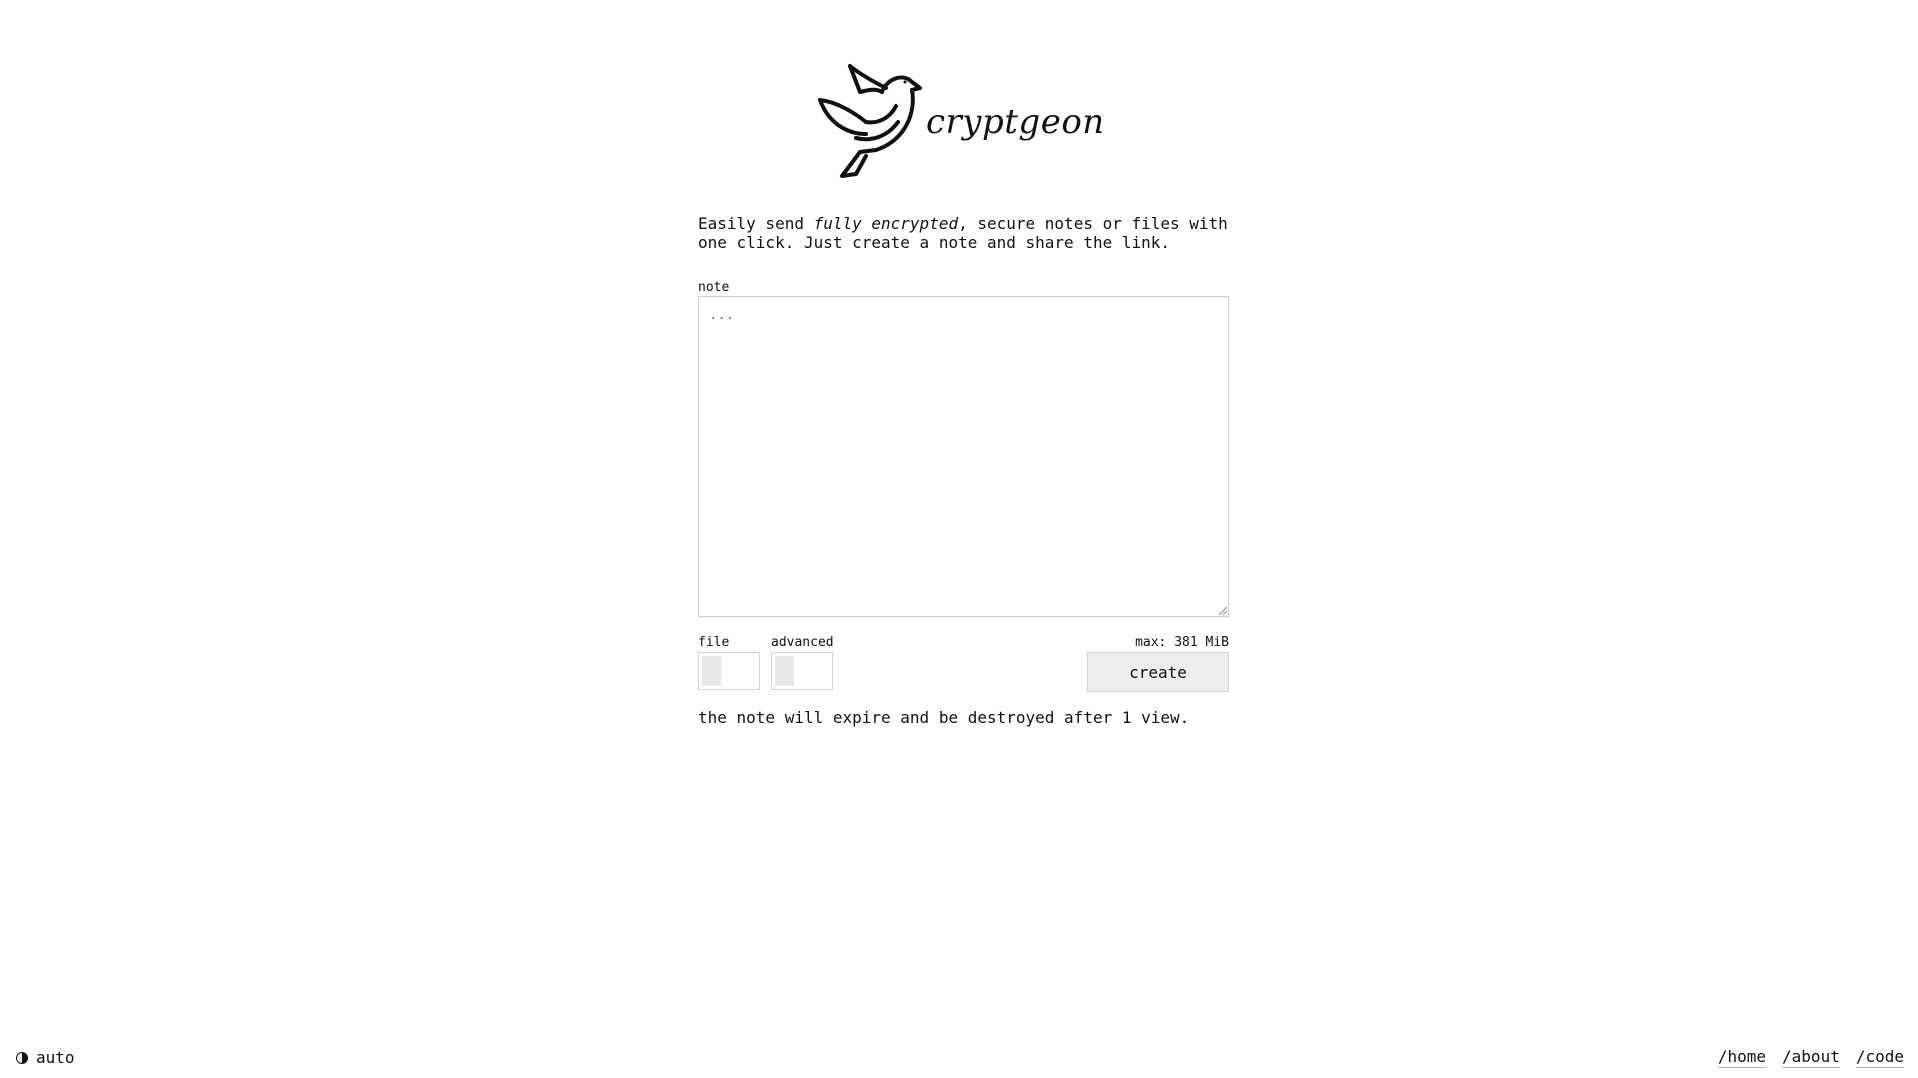  I want to click on brand-logo: cryptgeon, so click(960, 120).